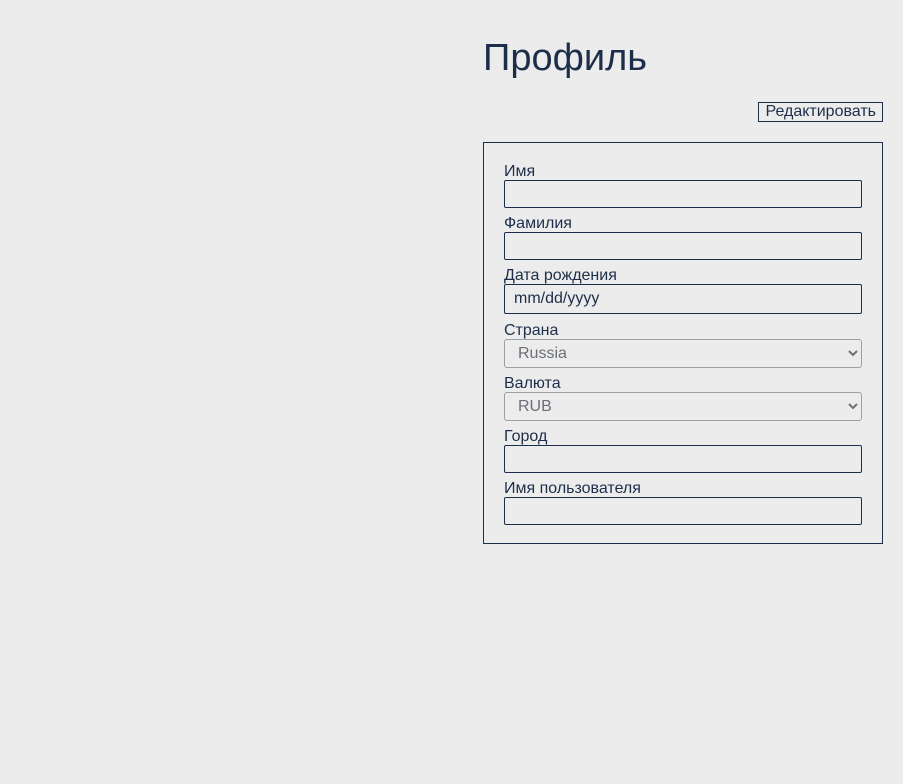 The image size is (903, 784). Describe the element at coordinates (531, 330) in the screenshot. I see `country-label: Страна` at that location.